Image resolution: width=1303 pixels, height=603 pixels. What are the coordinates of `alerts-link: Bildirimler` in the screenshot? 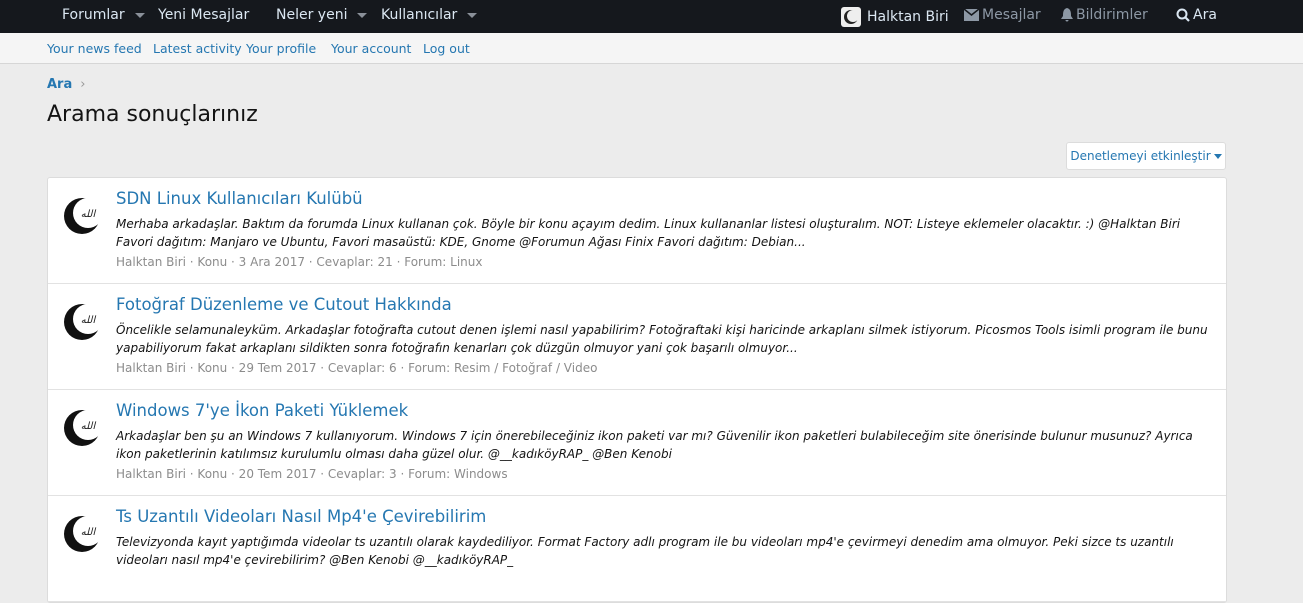 It's located at (1104, 15).